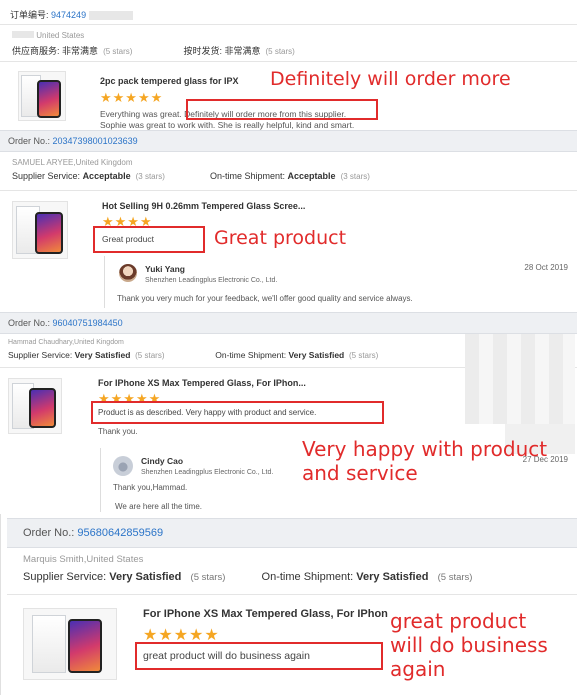 Image resolution: width=577 pixels, height=695 pixels. What do you see at coordinates (159, 506) in the screenshot?
I see `reply-text-2: We are here all the time.` at bounding box center [159, 506].